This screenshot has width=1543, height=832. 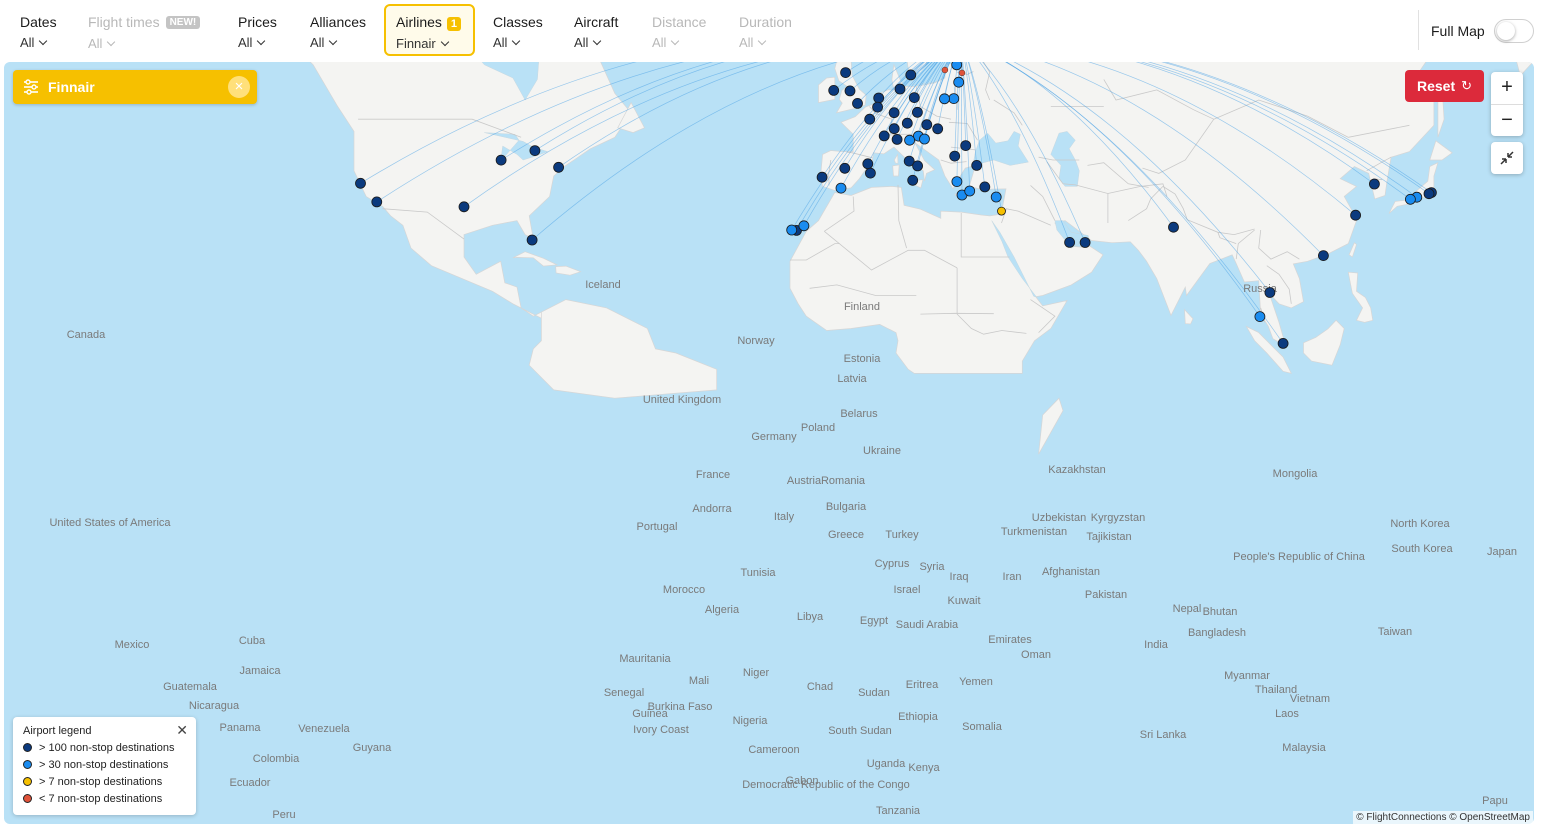 I want to click on country-label: Latvia, so click(x=852, y=379).